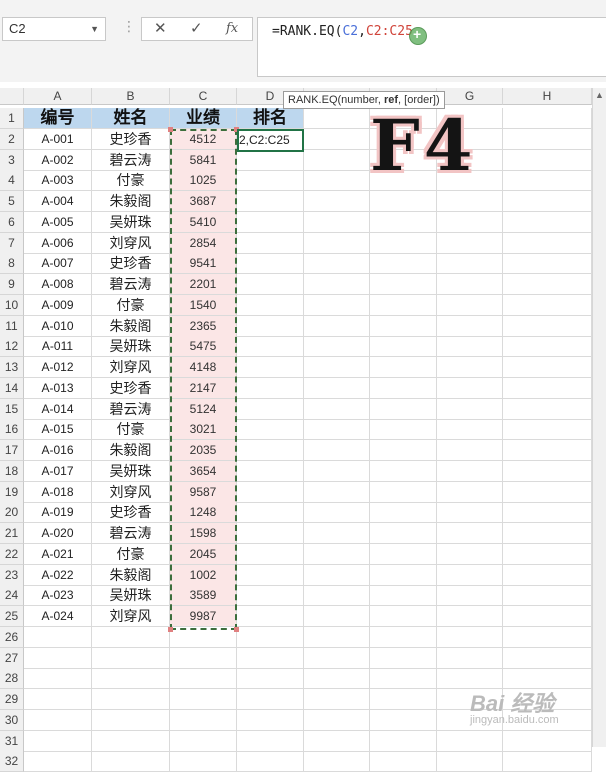 This screenshot has width=606, height=772. I want to click on active-cell-D2: 2,C2:C25, so click(270, 140).